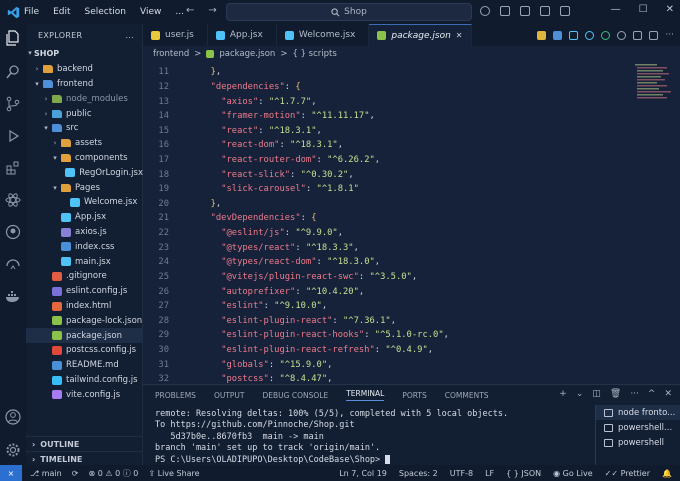 This screenshot has height=481, width=680. What do you see at coordinates (13, 232) in the screenshot?
I see `github-icon` at bounding box center [13, 232].